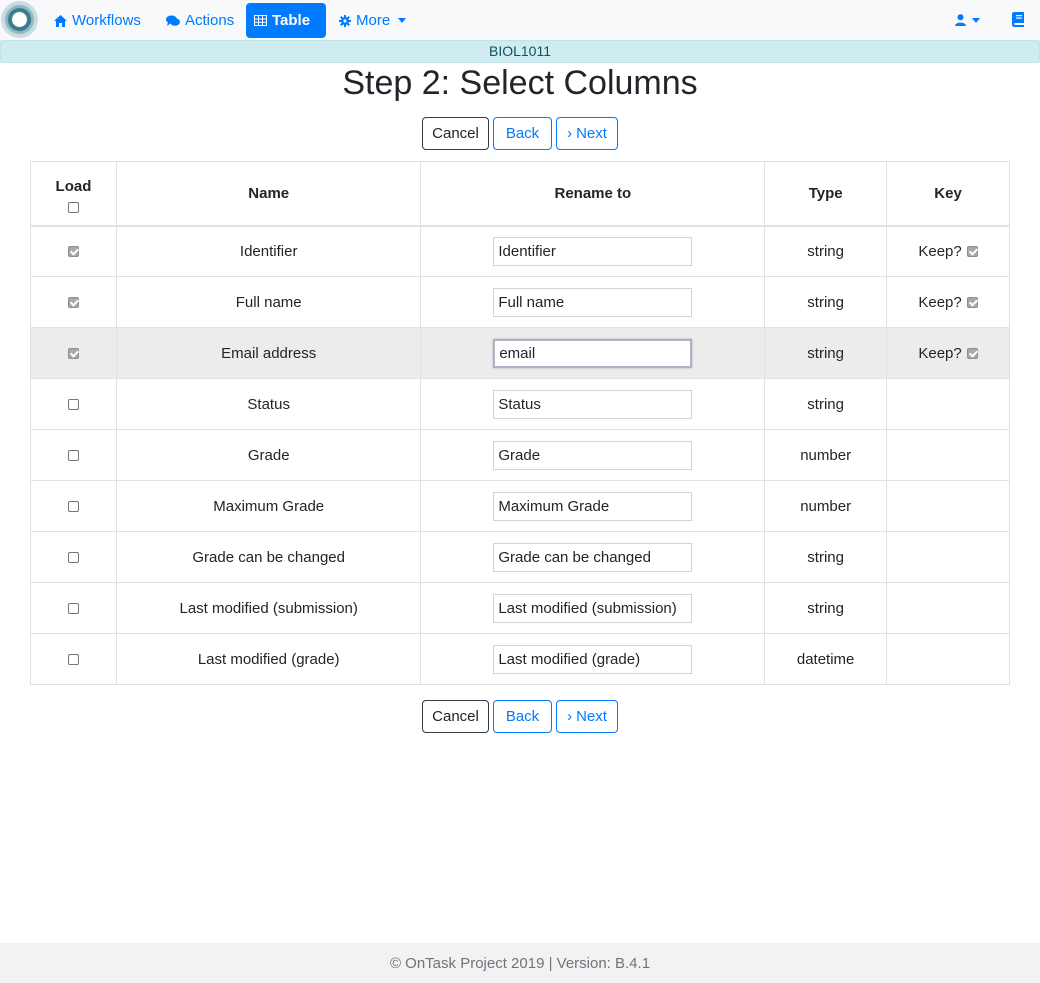 The image size is (1040, 983). Describe the element at coordinates (268, 404) in the screenshot. I see `column-name: Status` at that location.